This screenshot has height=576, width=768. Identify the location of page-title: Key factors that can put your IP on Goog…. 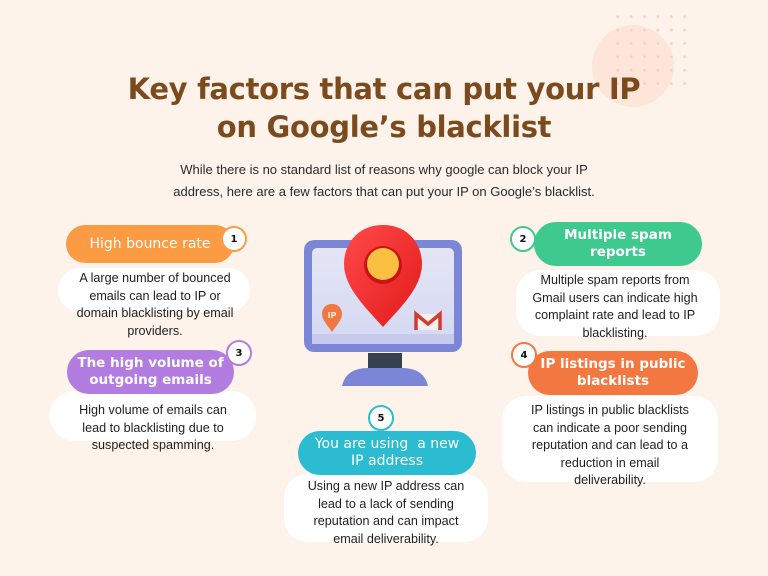
(384, 108).